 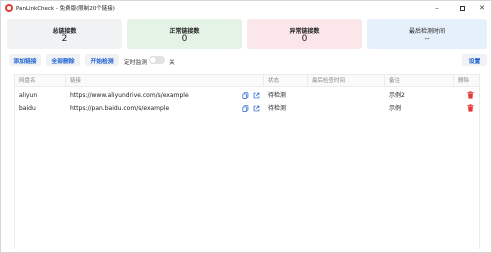 What do you see at coordinates (28, 95) in the screenshot?
I see `cell-name: aliyun` at bounding box center [28, 95].